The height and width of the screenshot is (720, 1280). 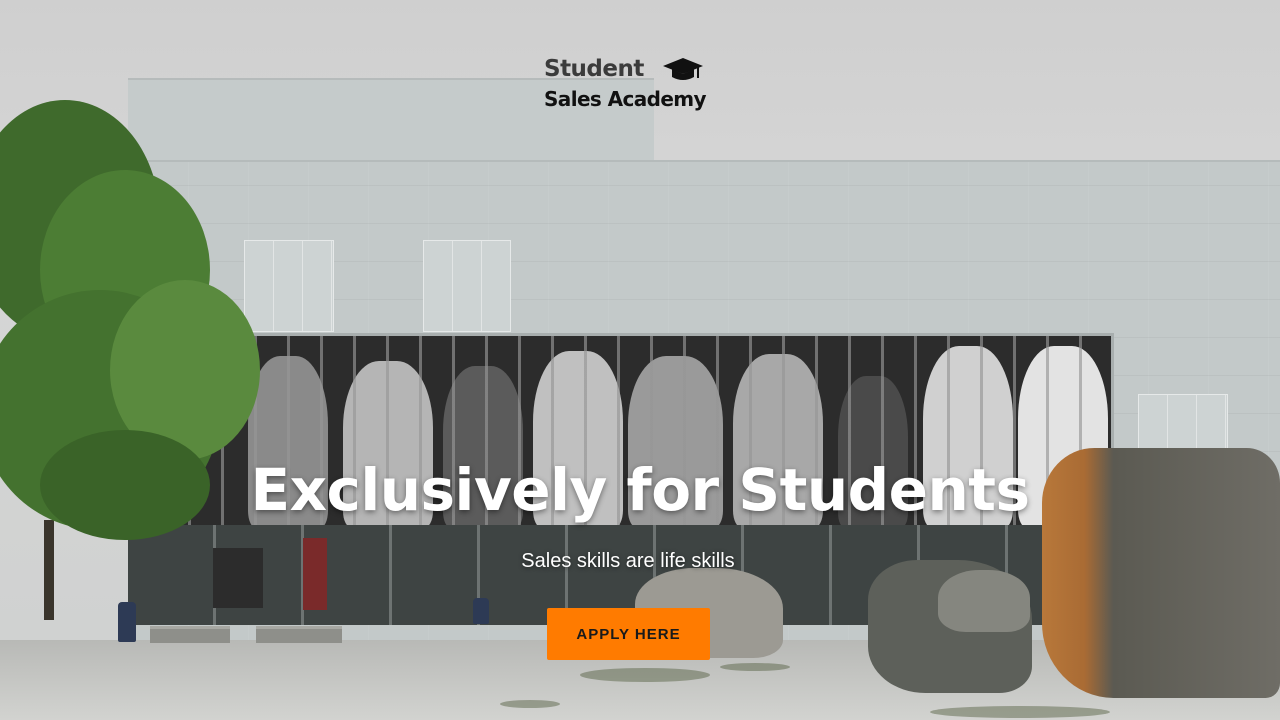 I want to click on brand-name-line1: Student, so click(x=594, y=69).